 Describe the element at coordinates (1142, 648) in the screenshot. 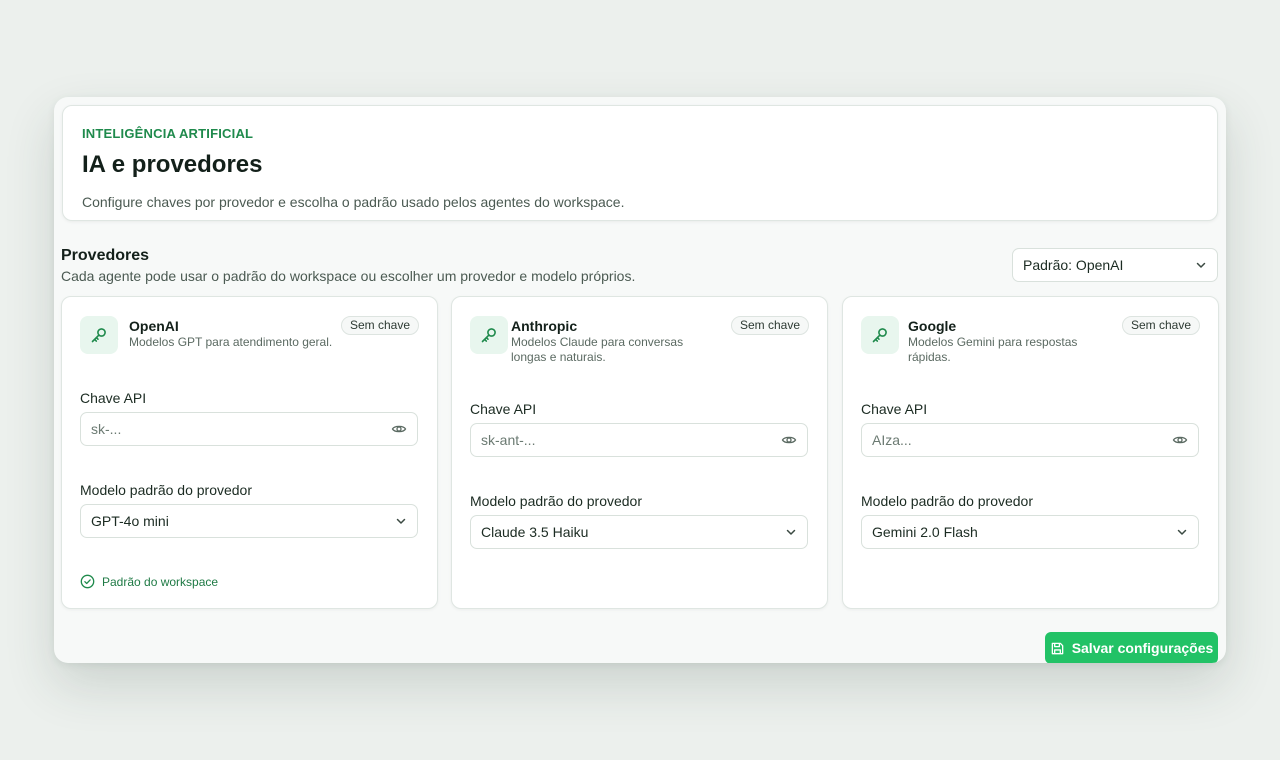

I see `save-button-label: Salvar configurações` at that location.